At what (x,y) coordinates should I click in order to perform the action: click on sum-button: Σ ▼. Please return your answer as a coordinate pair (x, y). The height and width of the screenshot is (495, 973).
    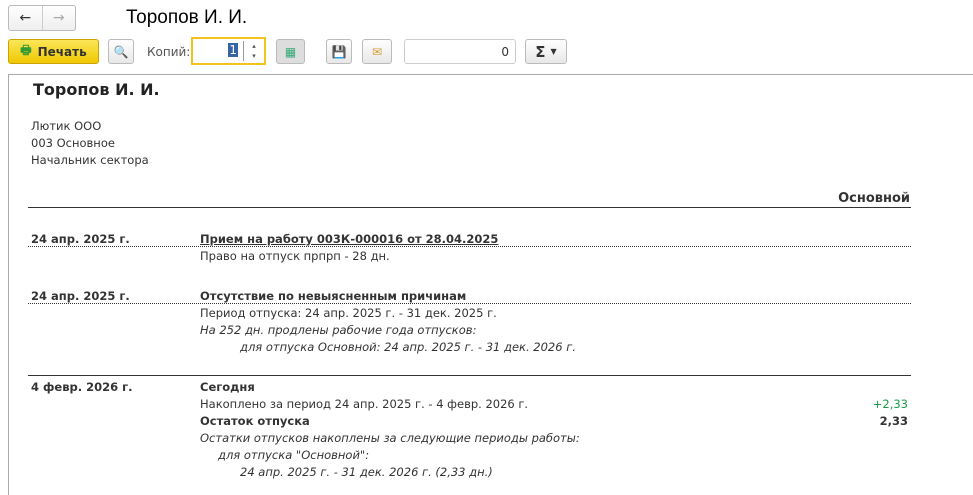
    Looking at the image, I should click on (546, 51).